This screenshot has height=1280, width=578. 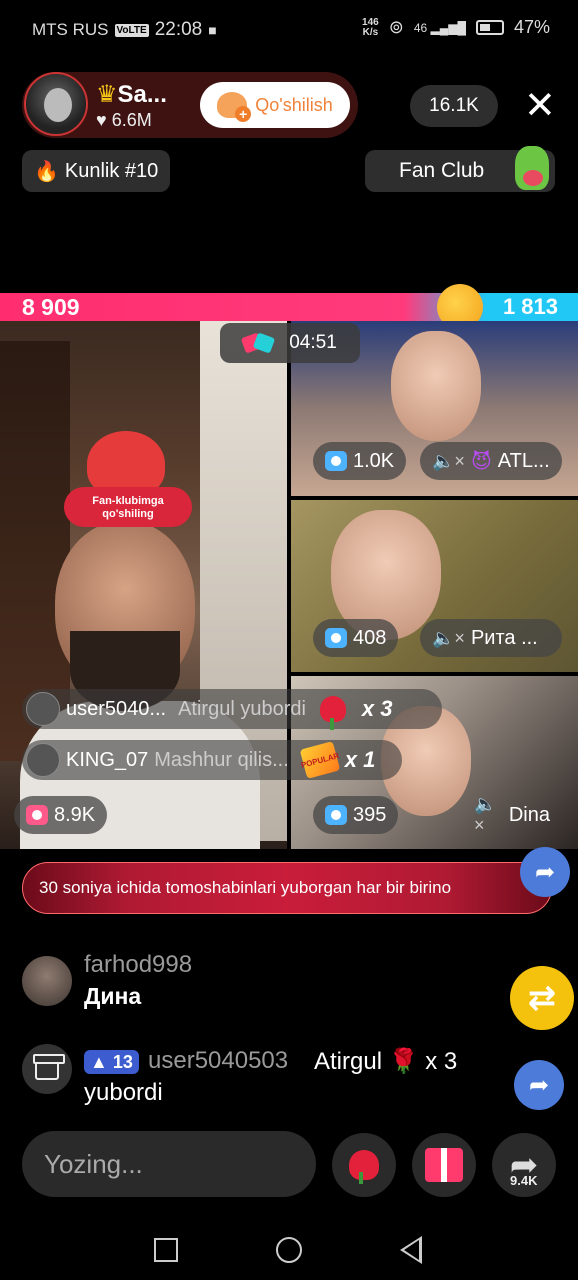 I want to click on viewer-count: 16.1K, so click(x=454, y=106).